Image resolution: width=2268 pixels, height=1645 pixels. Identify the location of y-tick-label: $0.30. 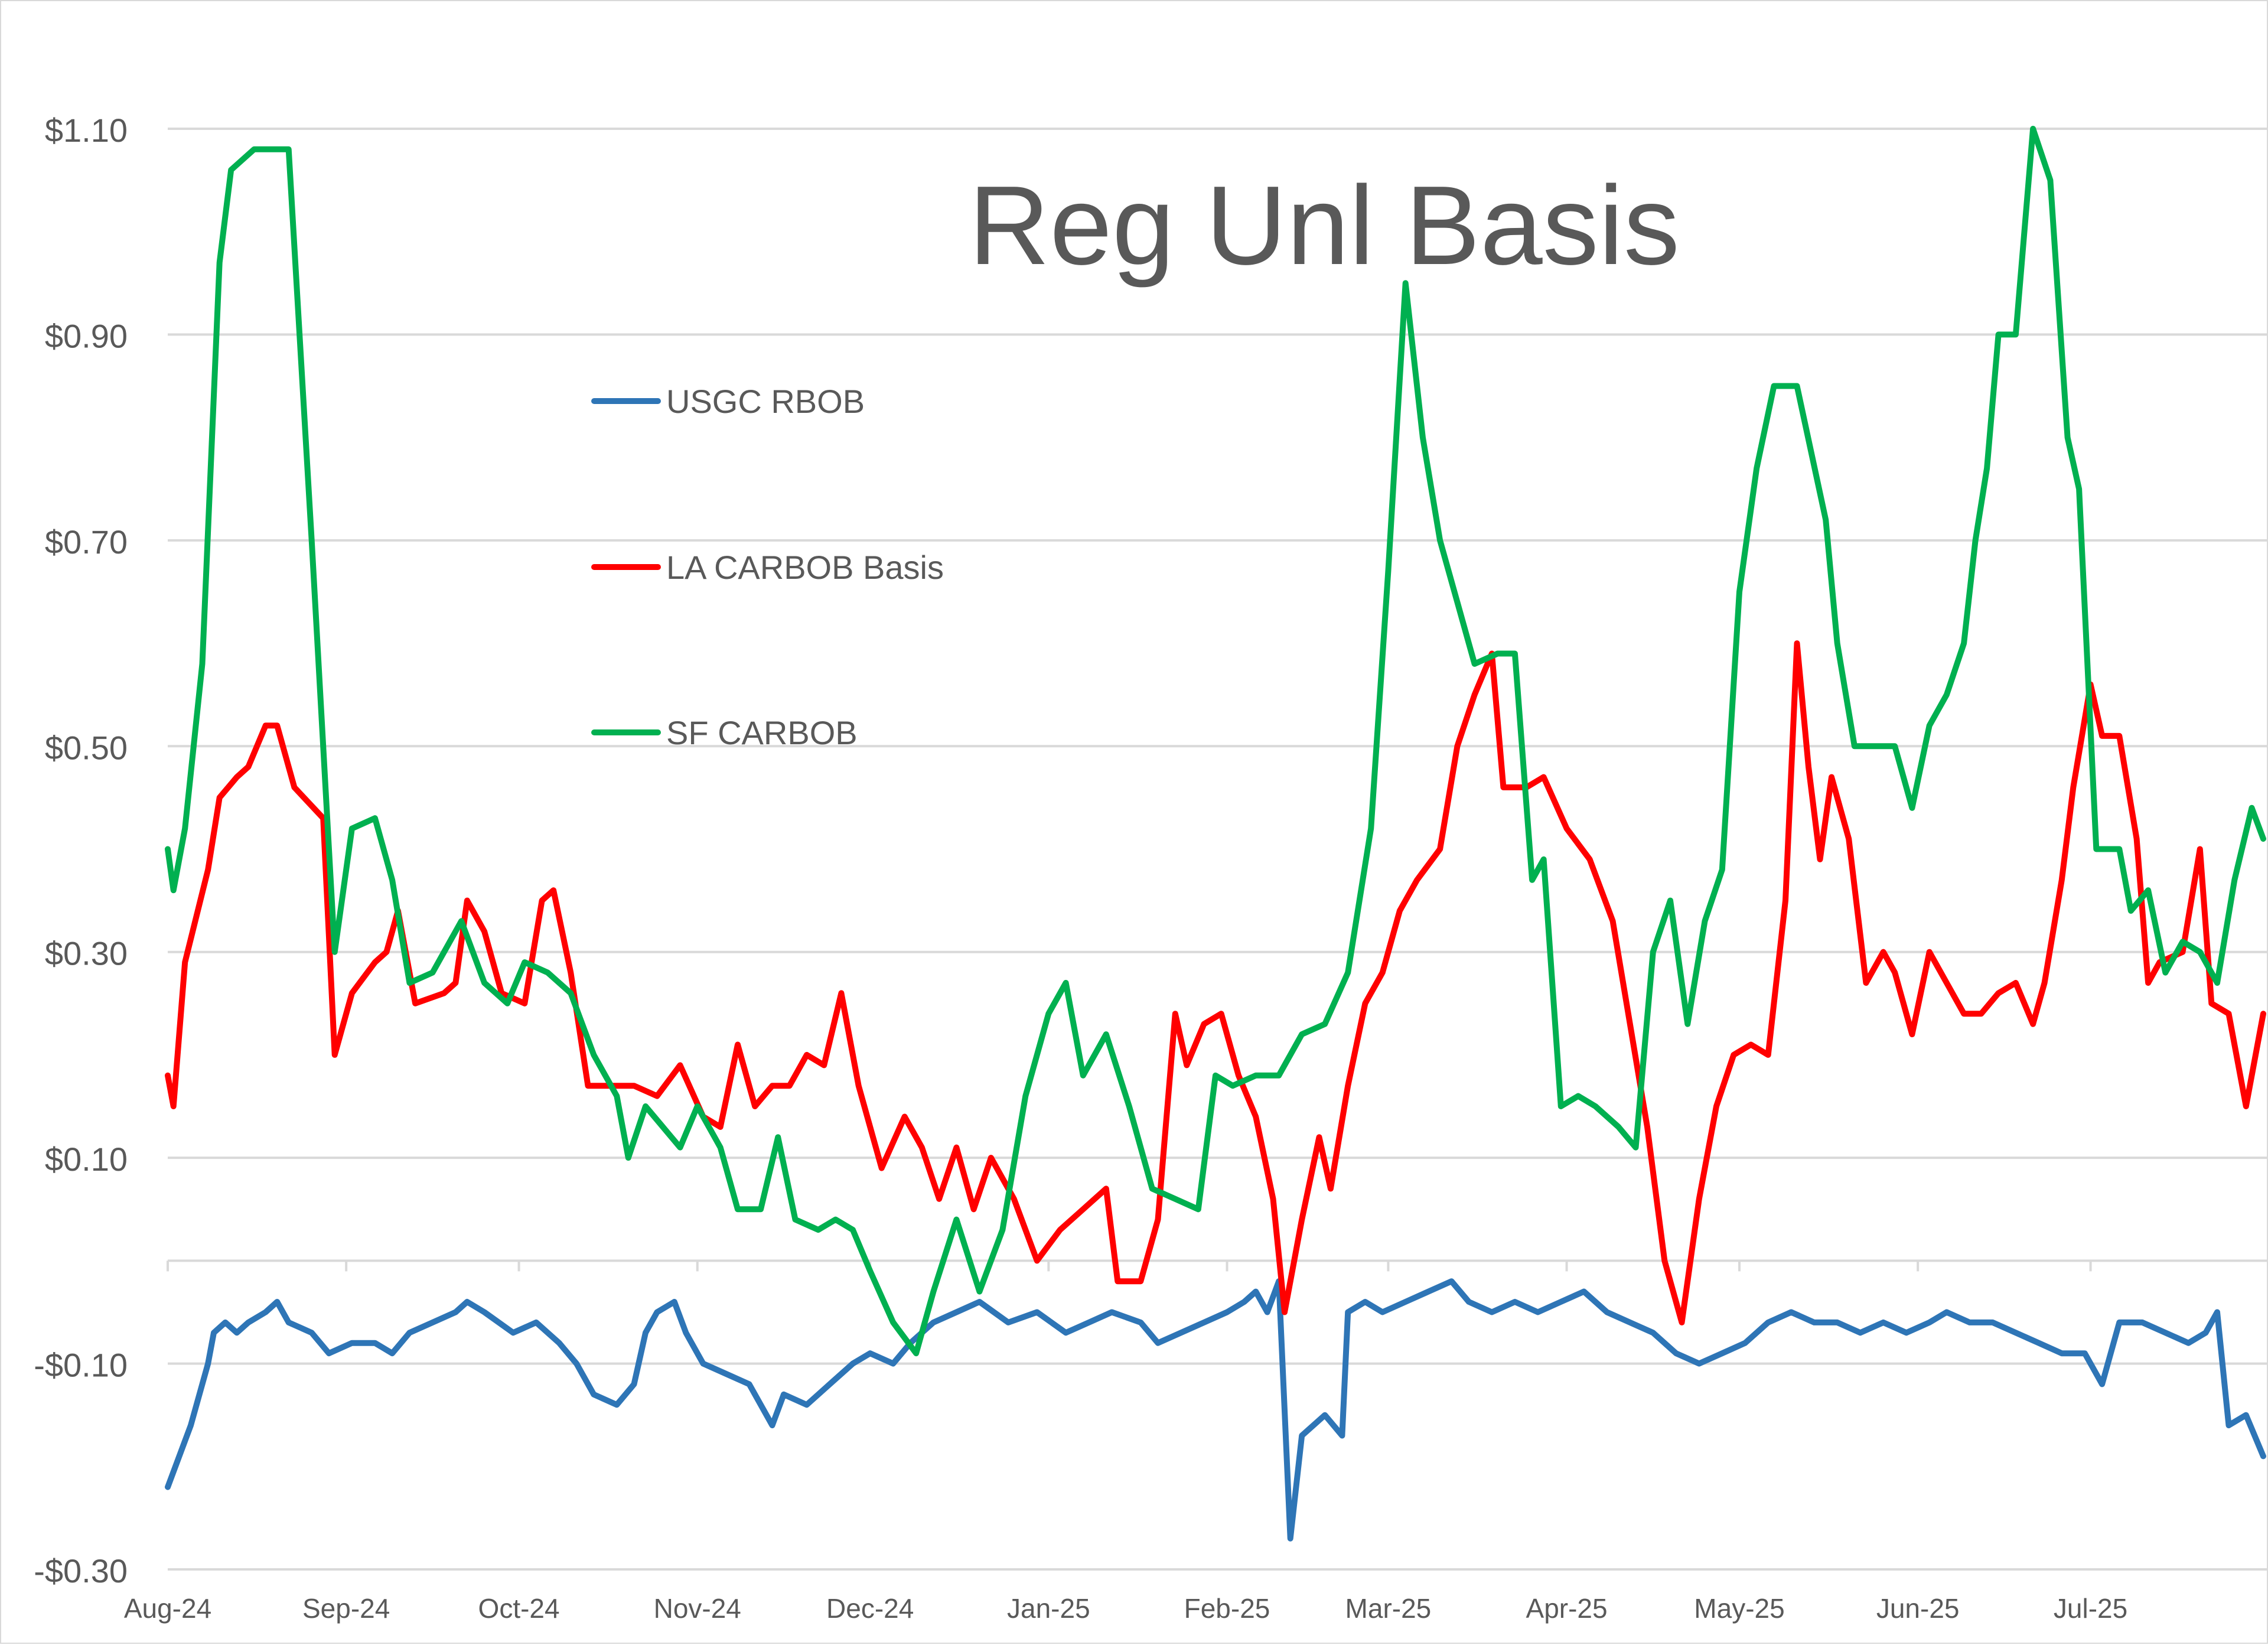
(86, 953).